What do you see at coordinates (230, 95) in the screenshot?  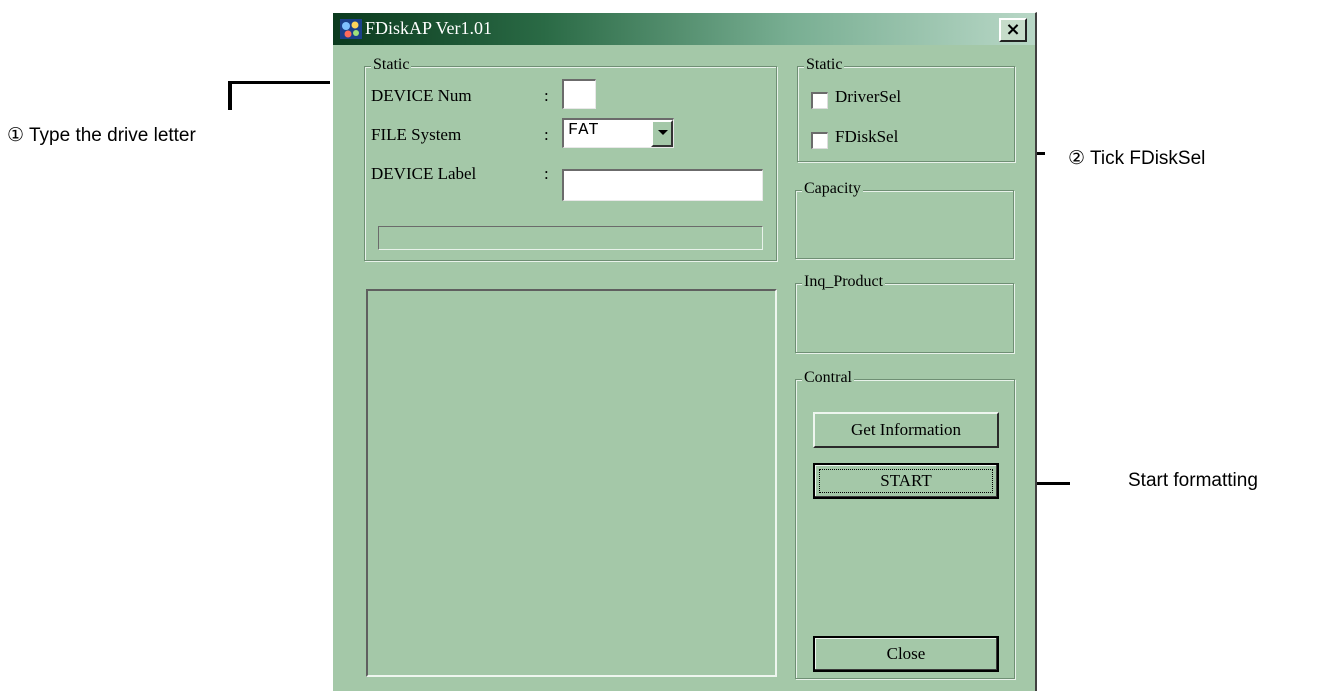 I see `annotation-line-1-vertical` at bounding box center [230, 95].